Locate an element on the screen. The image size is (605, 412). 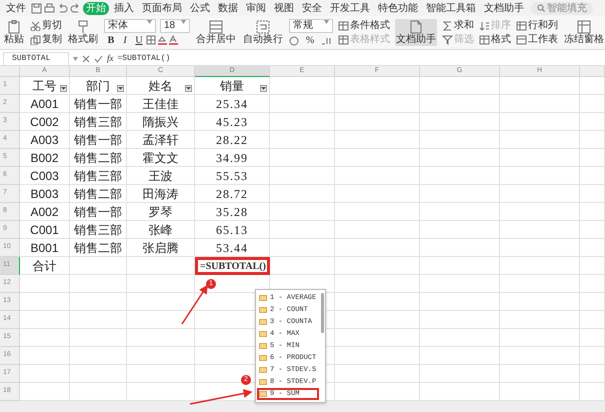
ribbon-button: 合并居中 is located at coordinates (216, 32).